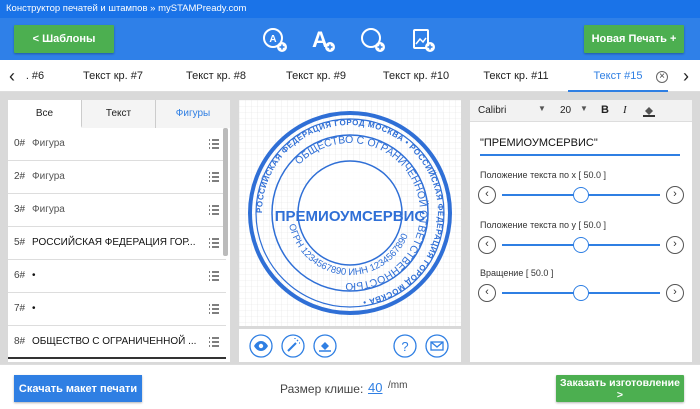 This screenshot has width=700, height=409. What do you see at coordinates (117, 144) in the screenshot?
I see `layer-row: 0# Фигура` at bounding box center [117, 144].